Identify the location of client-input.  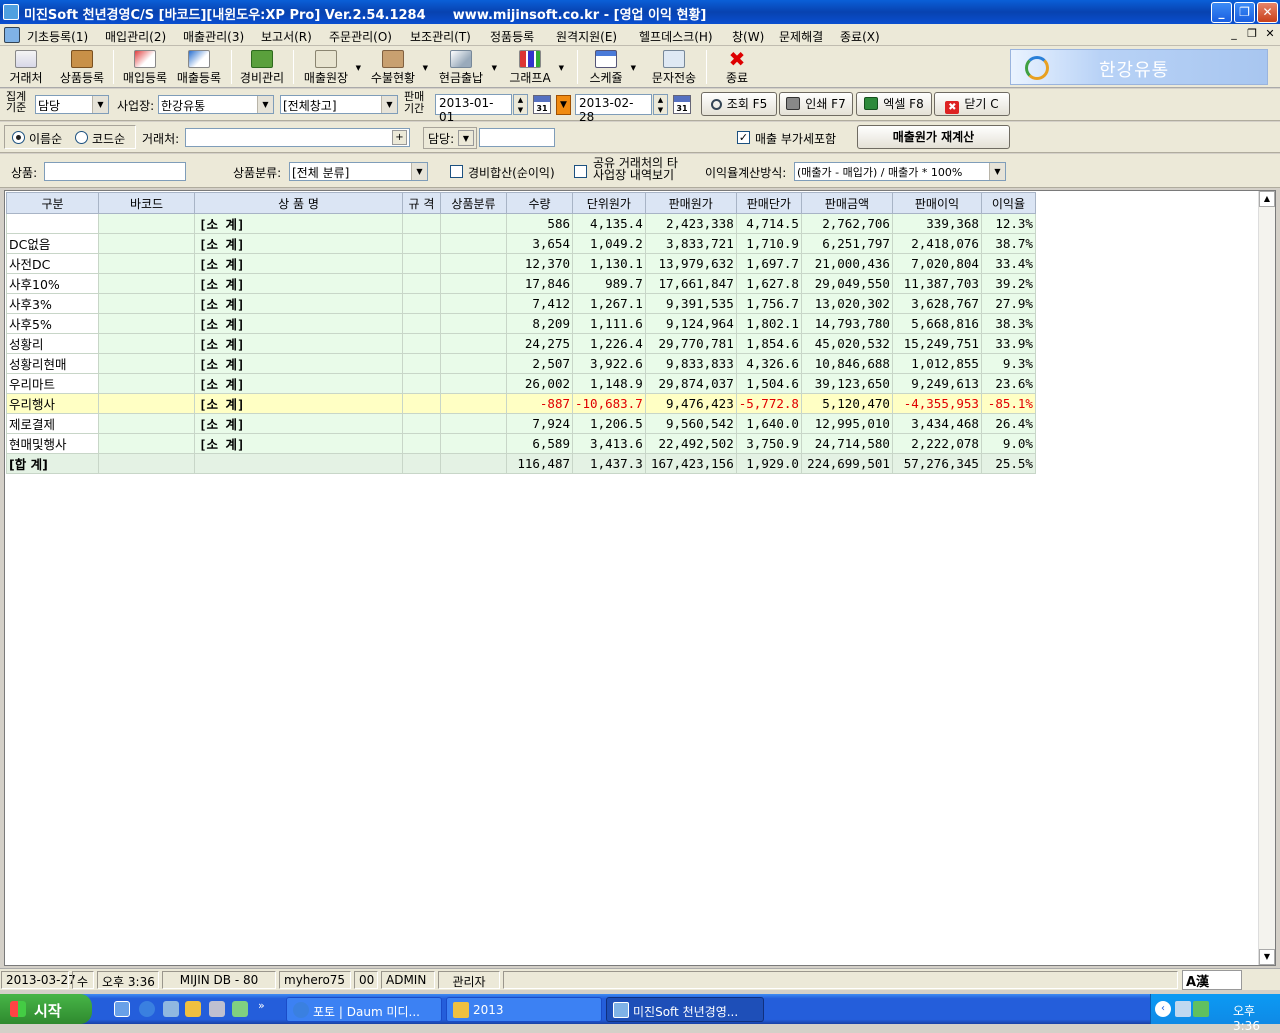
(297, 137).